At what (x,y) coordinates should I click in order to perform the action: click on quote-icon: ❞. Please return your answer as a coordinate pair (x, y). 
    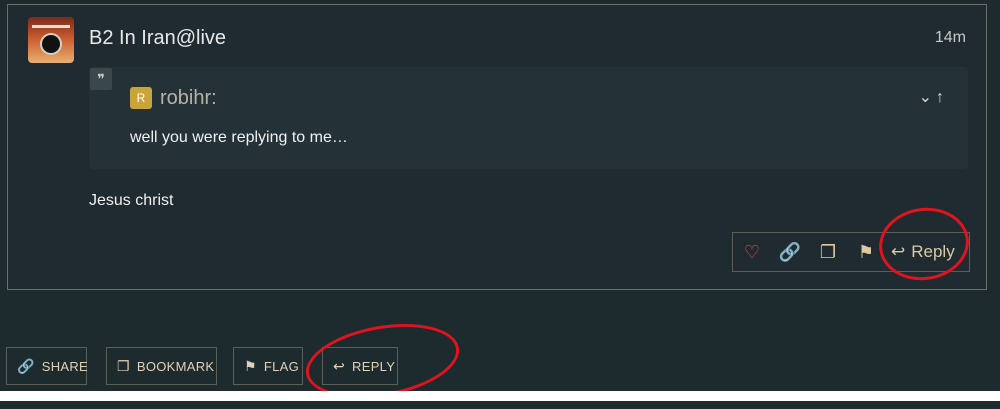
    Looking at the image, I should click on (101, 79).